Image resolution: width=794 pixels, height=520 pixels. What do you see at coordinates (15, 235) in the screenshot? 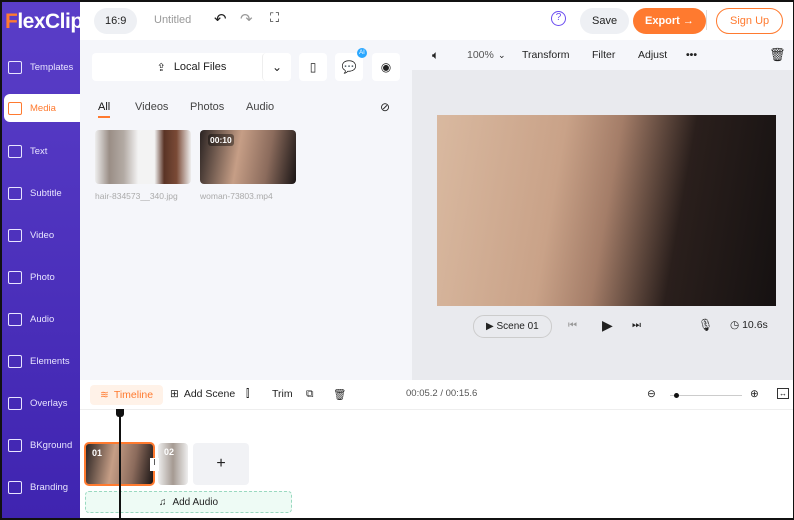
I see `video-icon` at bounding box center [15, 235].